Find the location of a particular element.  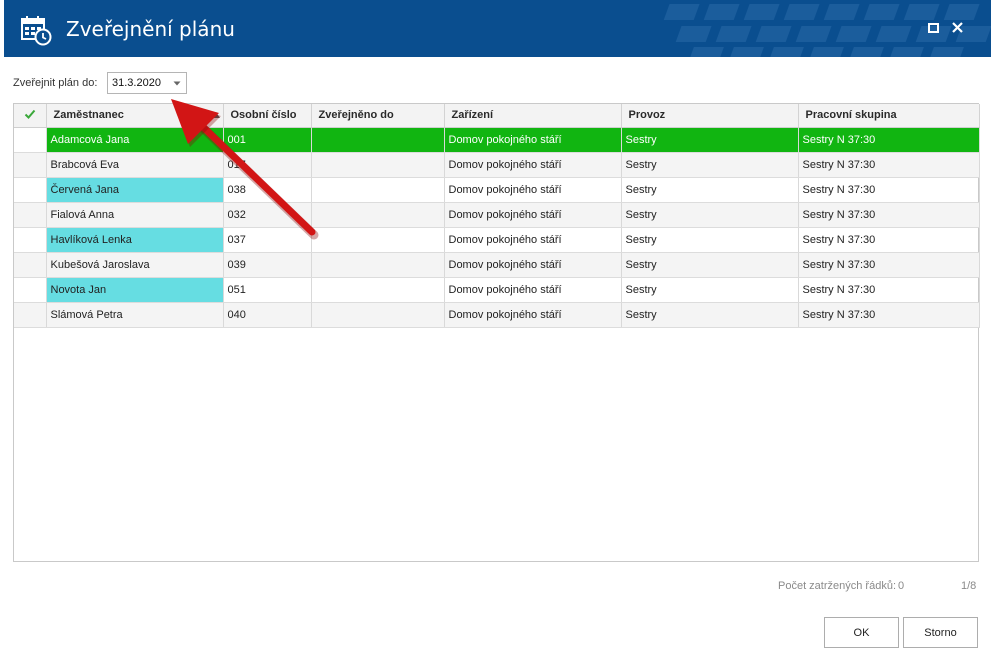

checked-rows-label: Počet zatržených řádků: is located at coordinates (837, 586).